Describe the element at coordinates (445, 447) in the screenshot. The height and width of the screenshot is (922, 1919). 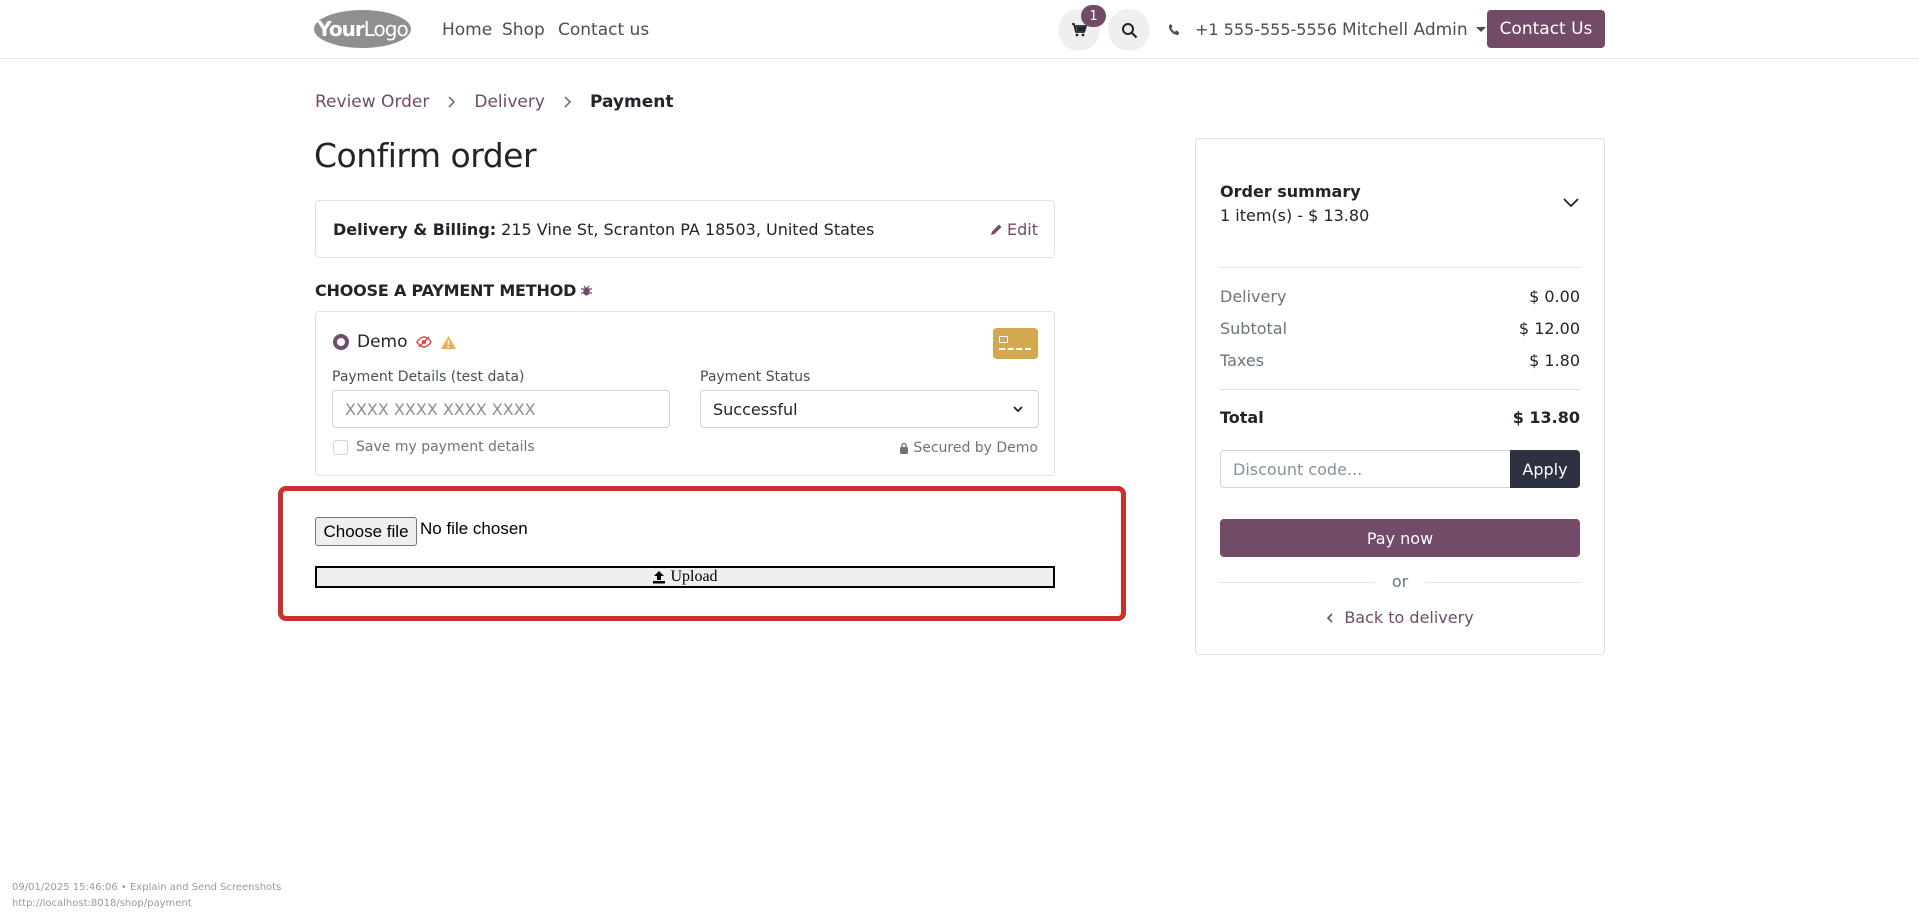
I see `save-payment-label: Save my payment details` at that location.